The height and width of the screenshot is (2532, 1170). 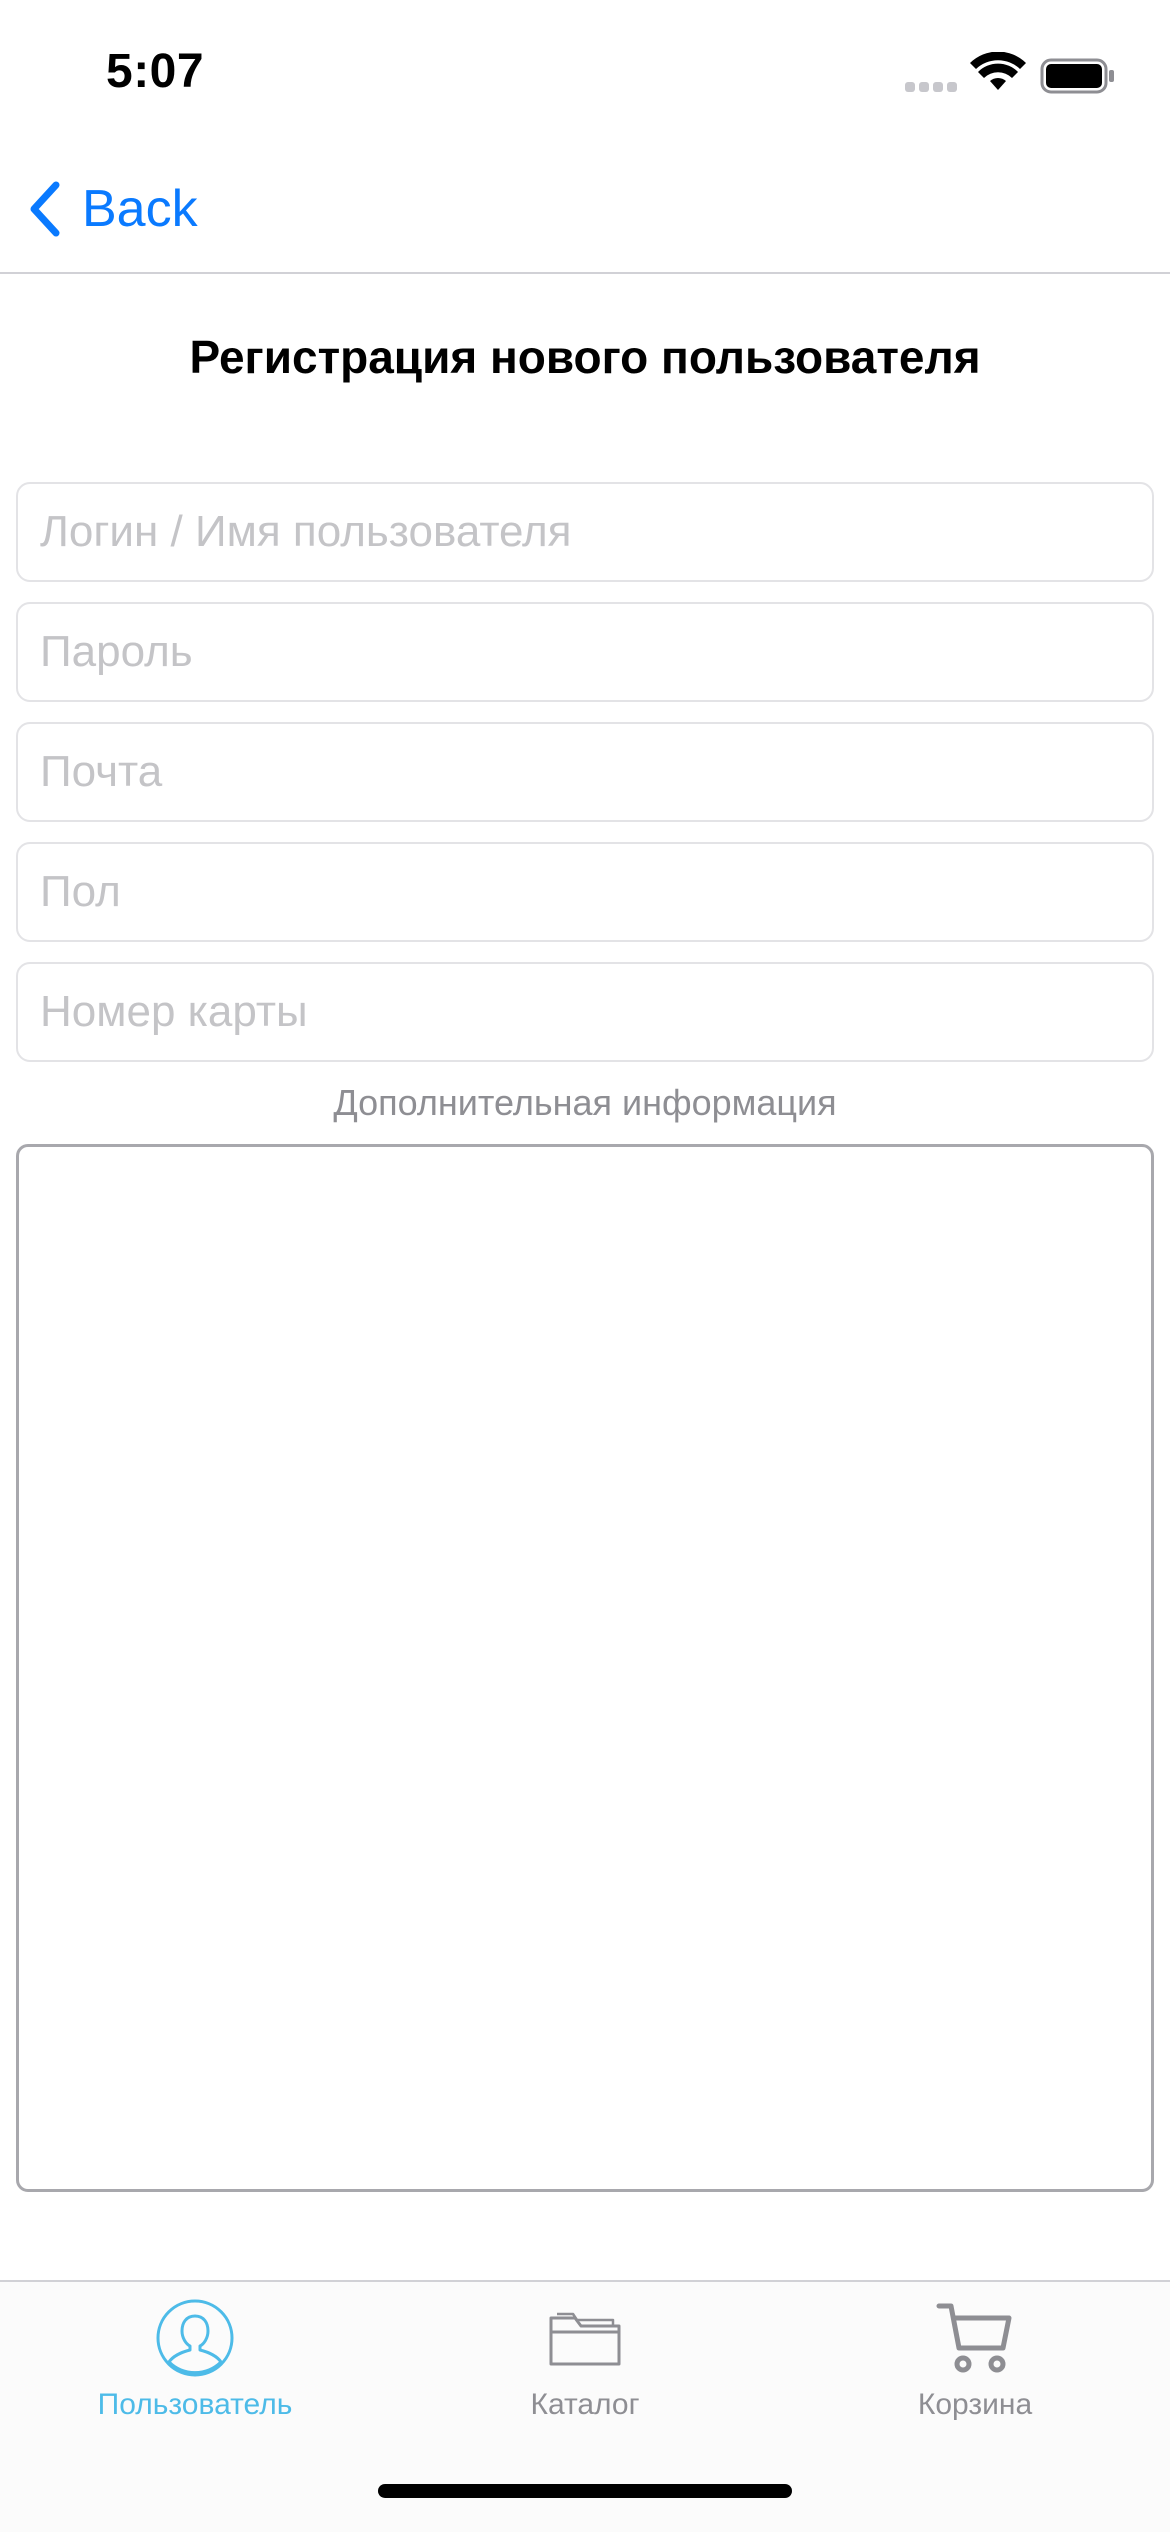 I want to click on email-field-container, so click(x=585, y=772).